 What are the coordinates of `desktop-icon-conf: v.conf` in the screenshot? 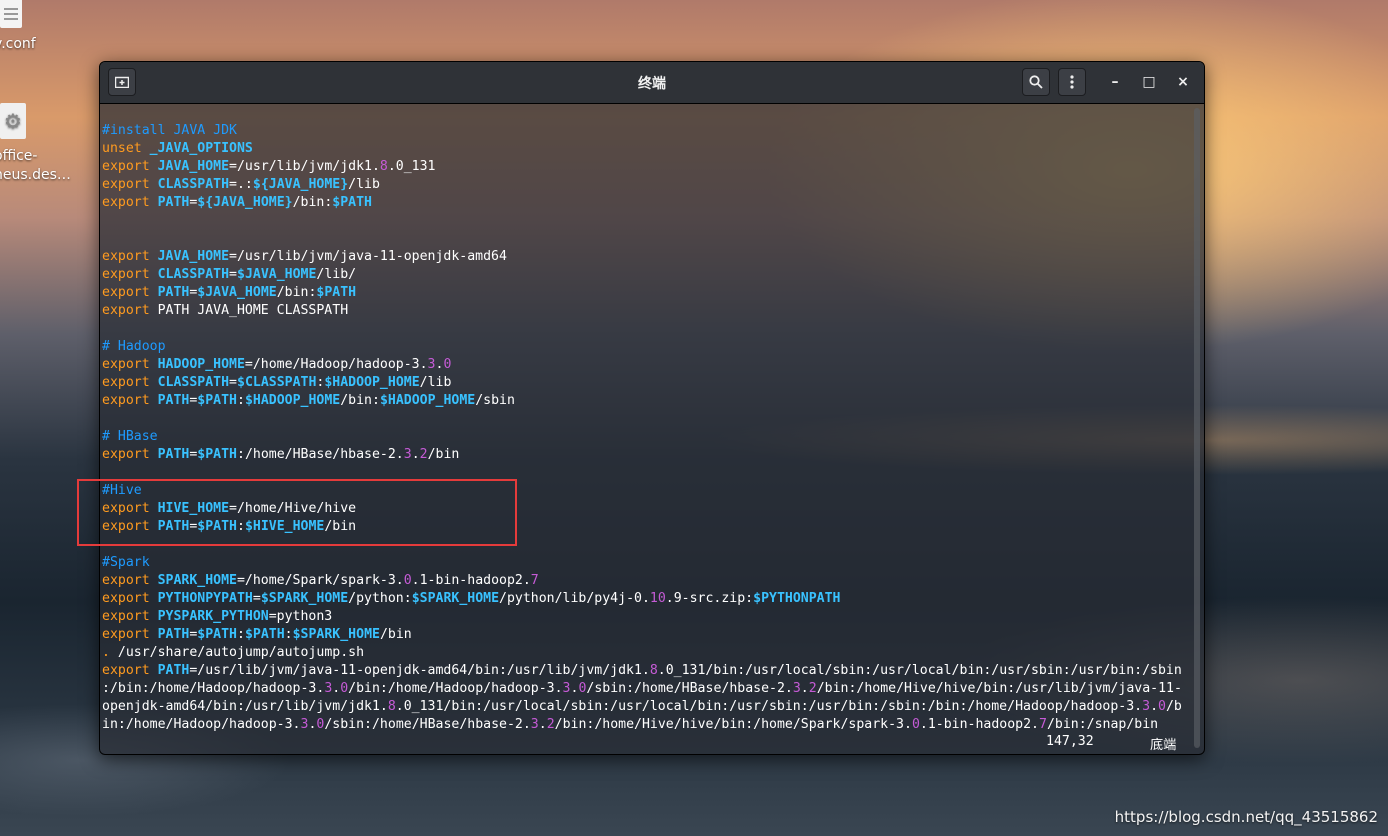 It's located at (27, 26).